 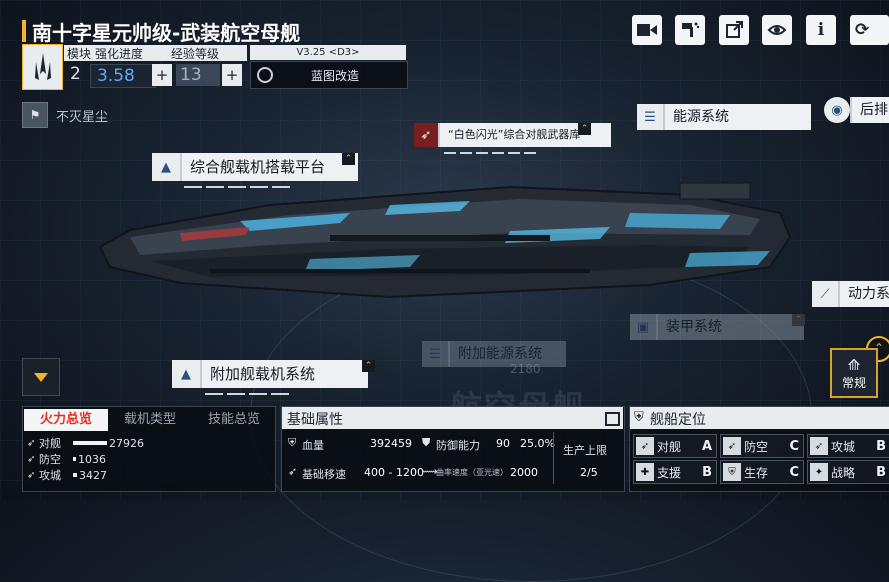 I want to click on flash-weapon-slots, so click(x=490, y=153).